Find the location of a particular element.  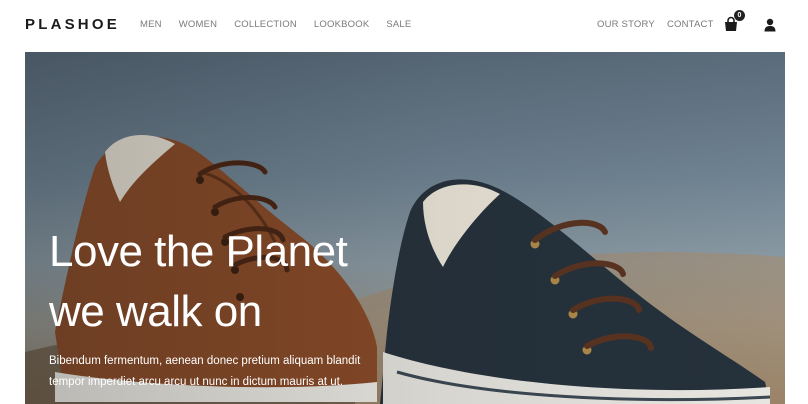

nav-item-sale: SALE is located at coordinates (398, 24).